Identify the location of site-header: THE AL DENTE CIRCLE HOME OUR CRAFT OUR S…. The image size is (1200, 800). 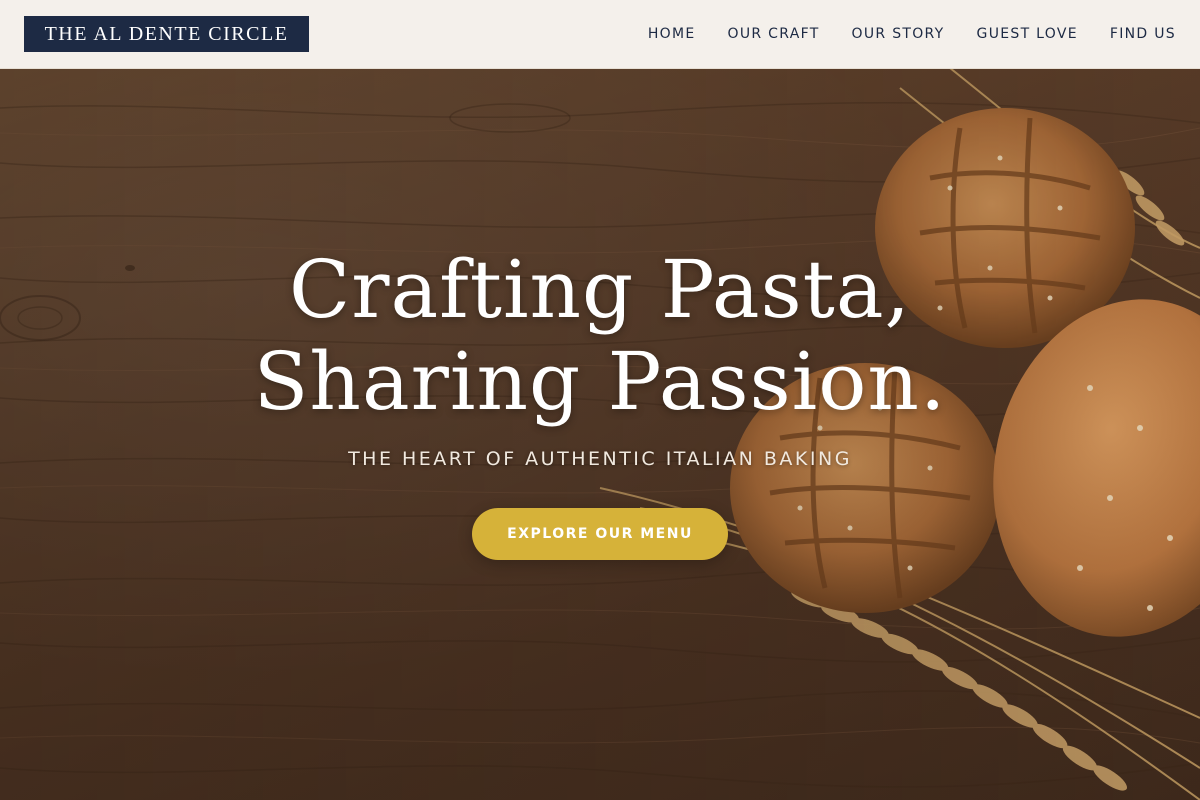
(600, 34).